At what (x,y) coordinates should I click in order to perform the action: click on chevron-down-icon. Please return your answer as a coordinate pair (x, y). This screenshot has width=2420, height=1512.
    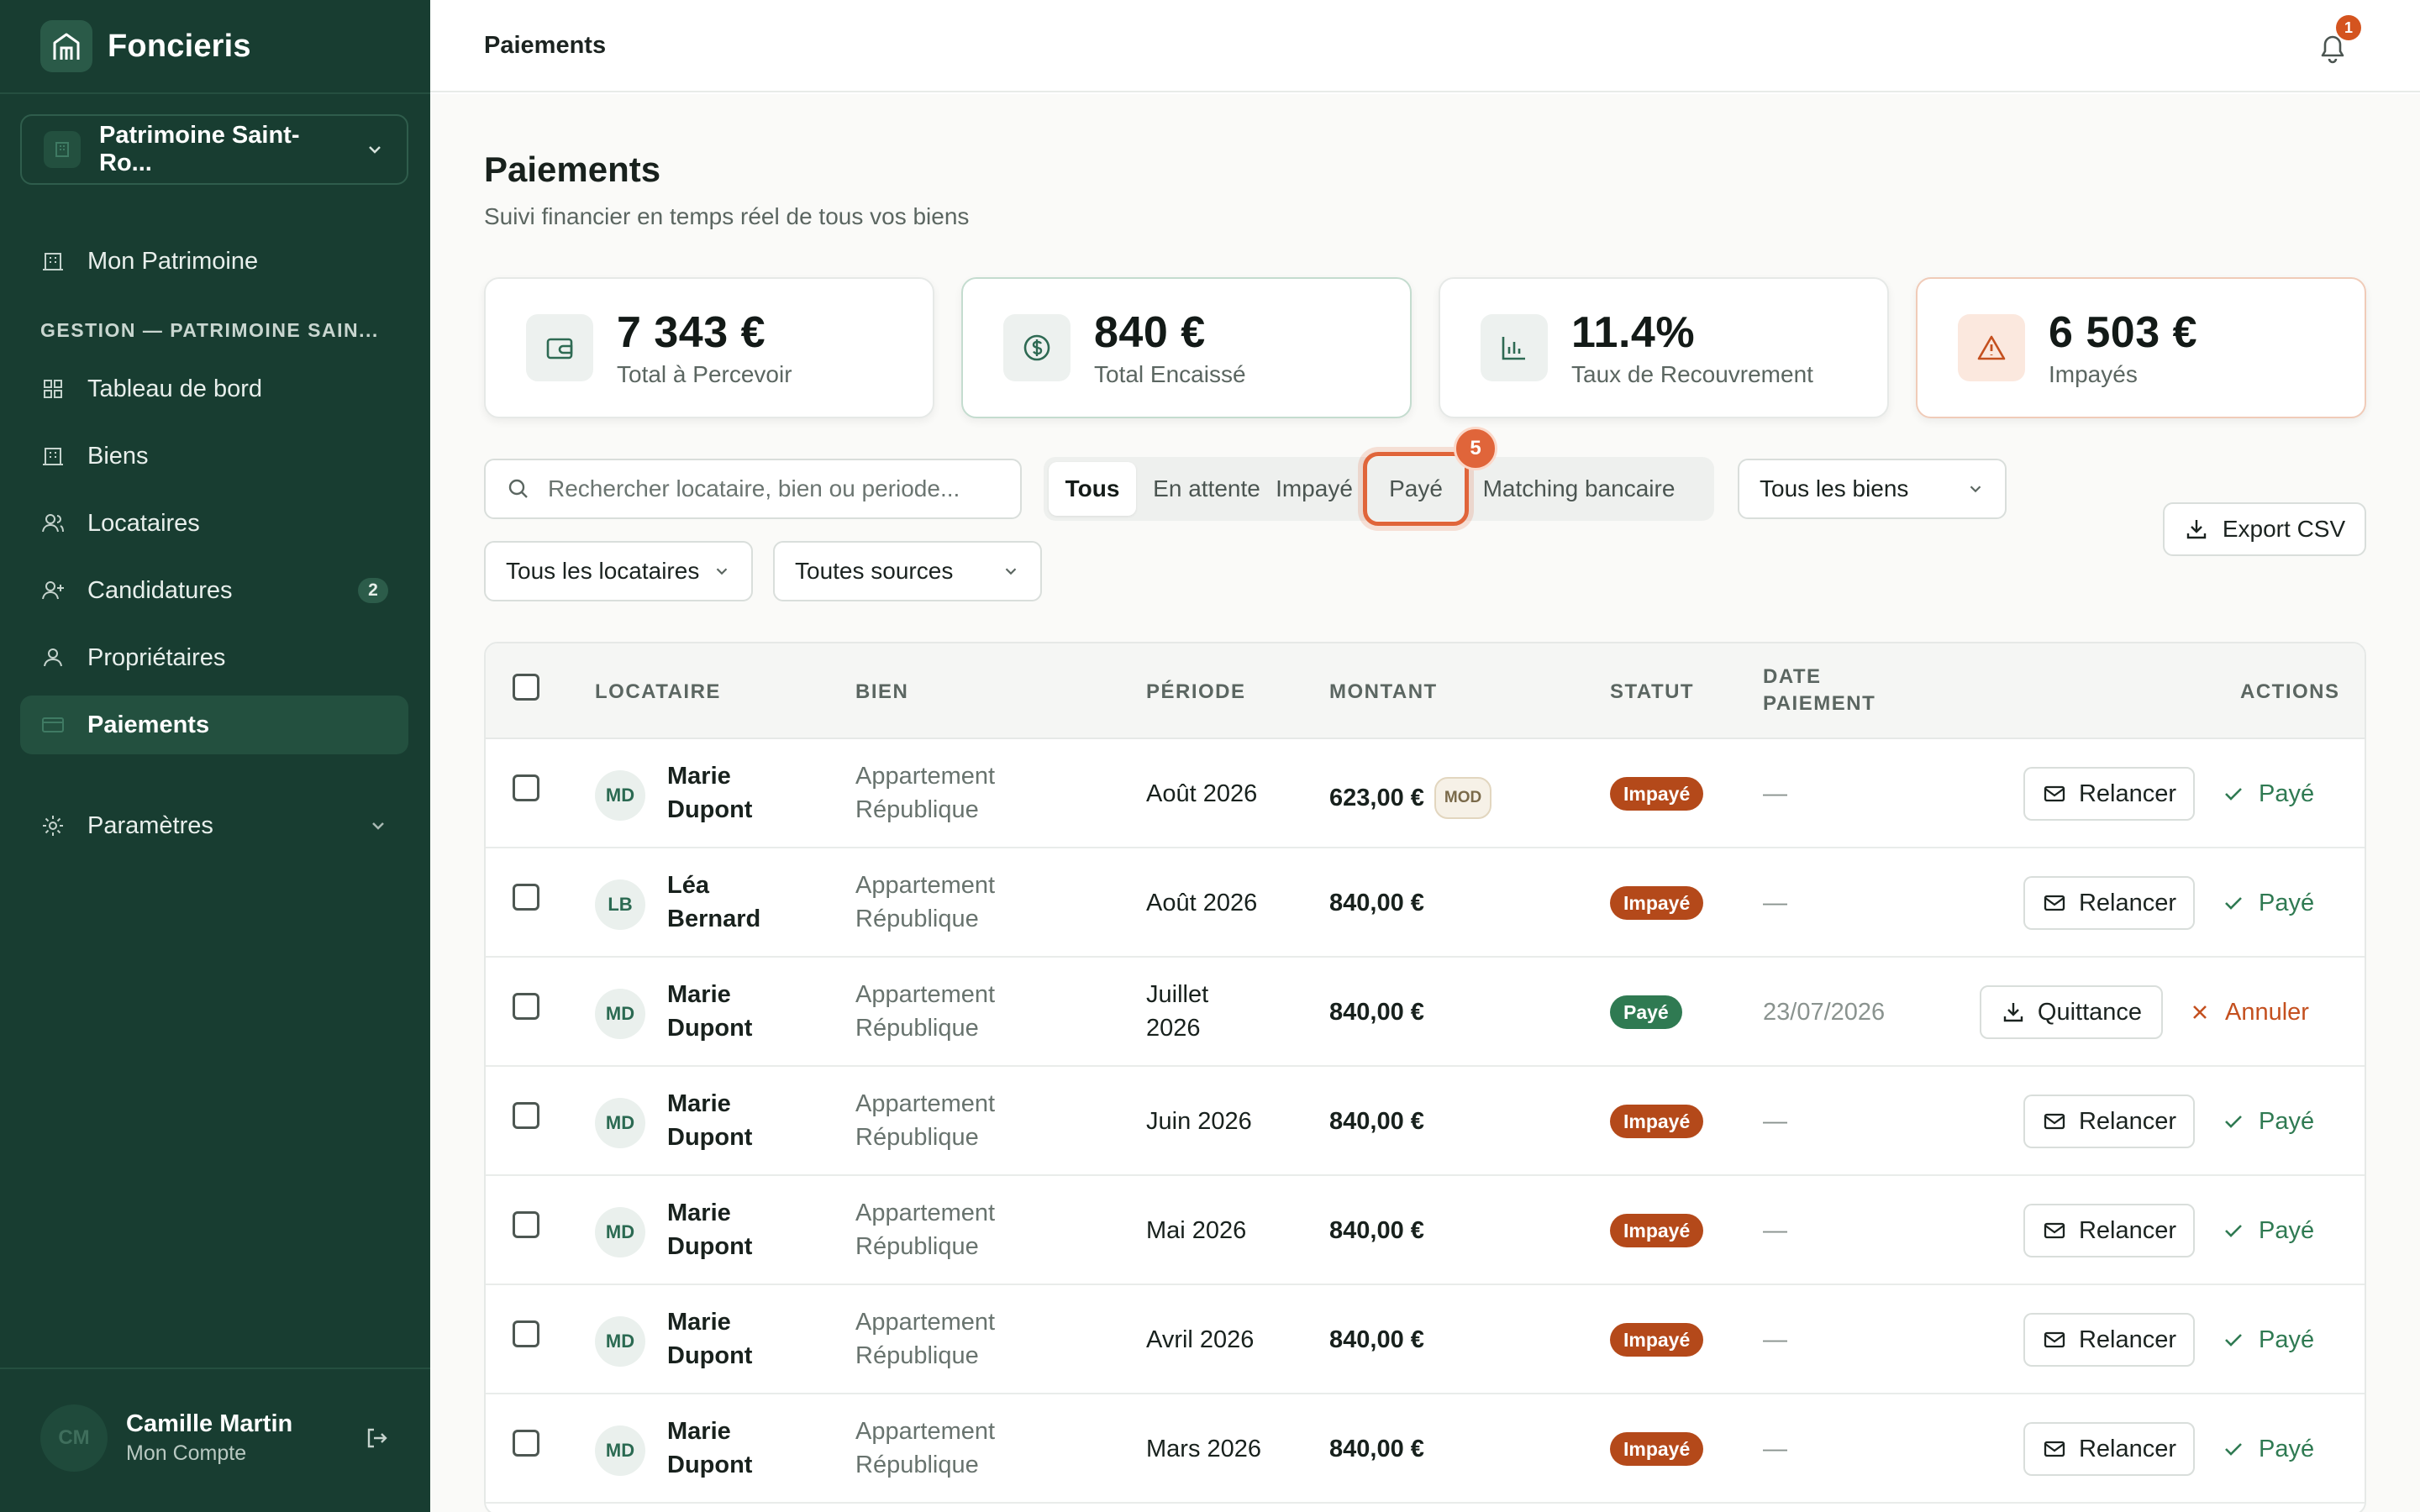
    Looking at the image, I should click on (375, 150).